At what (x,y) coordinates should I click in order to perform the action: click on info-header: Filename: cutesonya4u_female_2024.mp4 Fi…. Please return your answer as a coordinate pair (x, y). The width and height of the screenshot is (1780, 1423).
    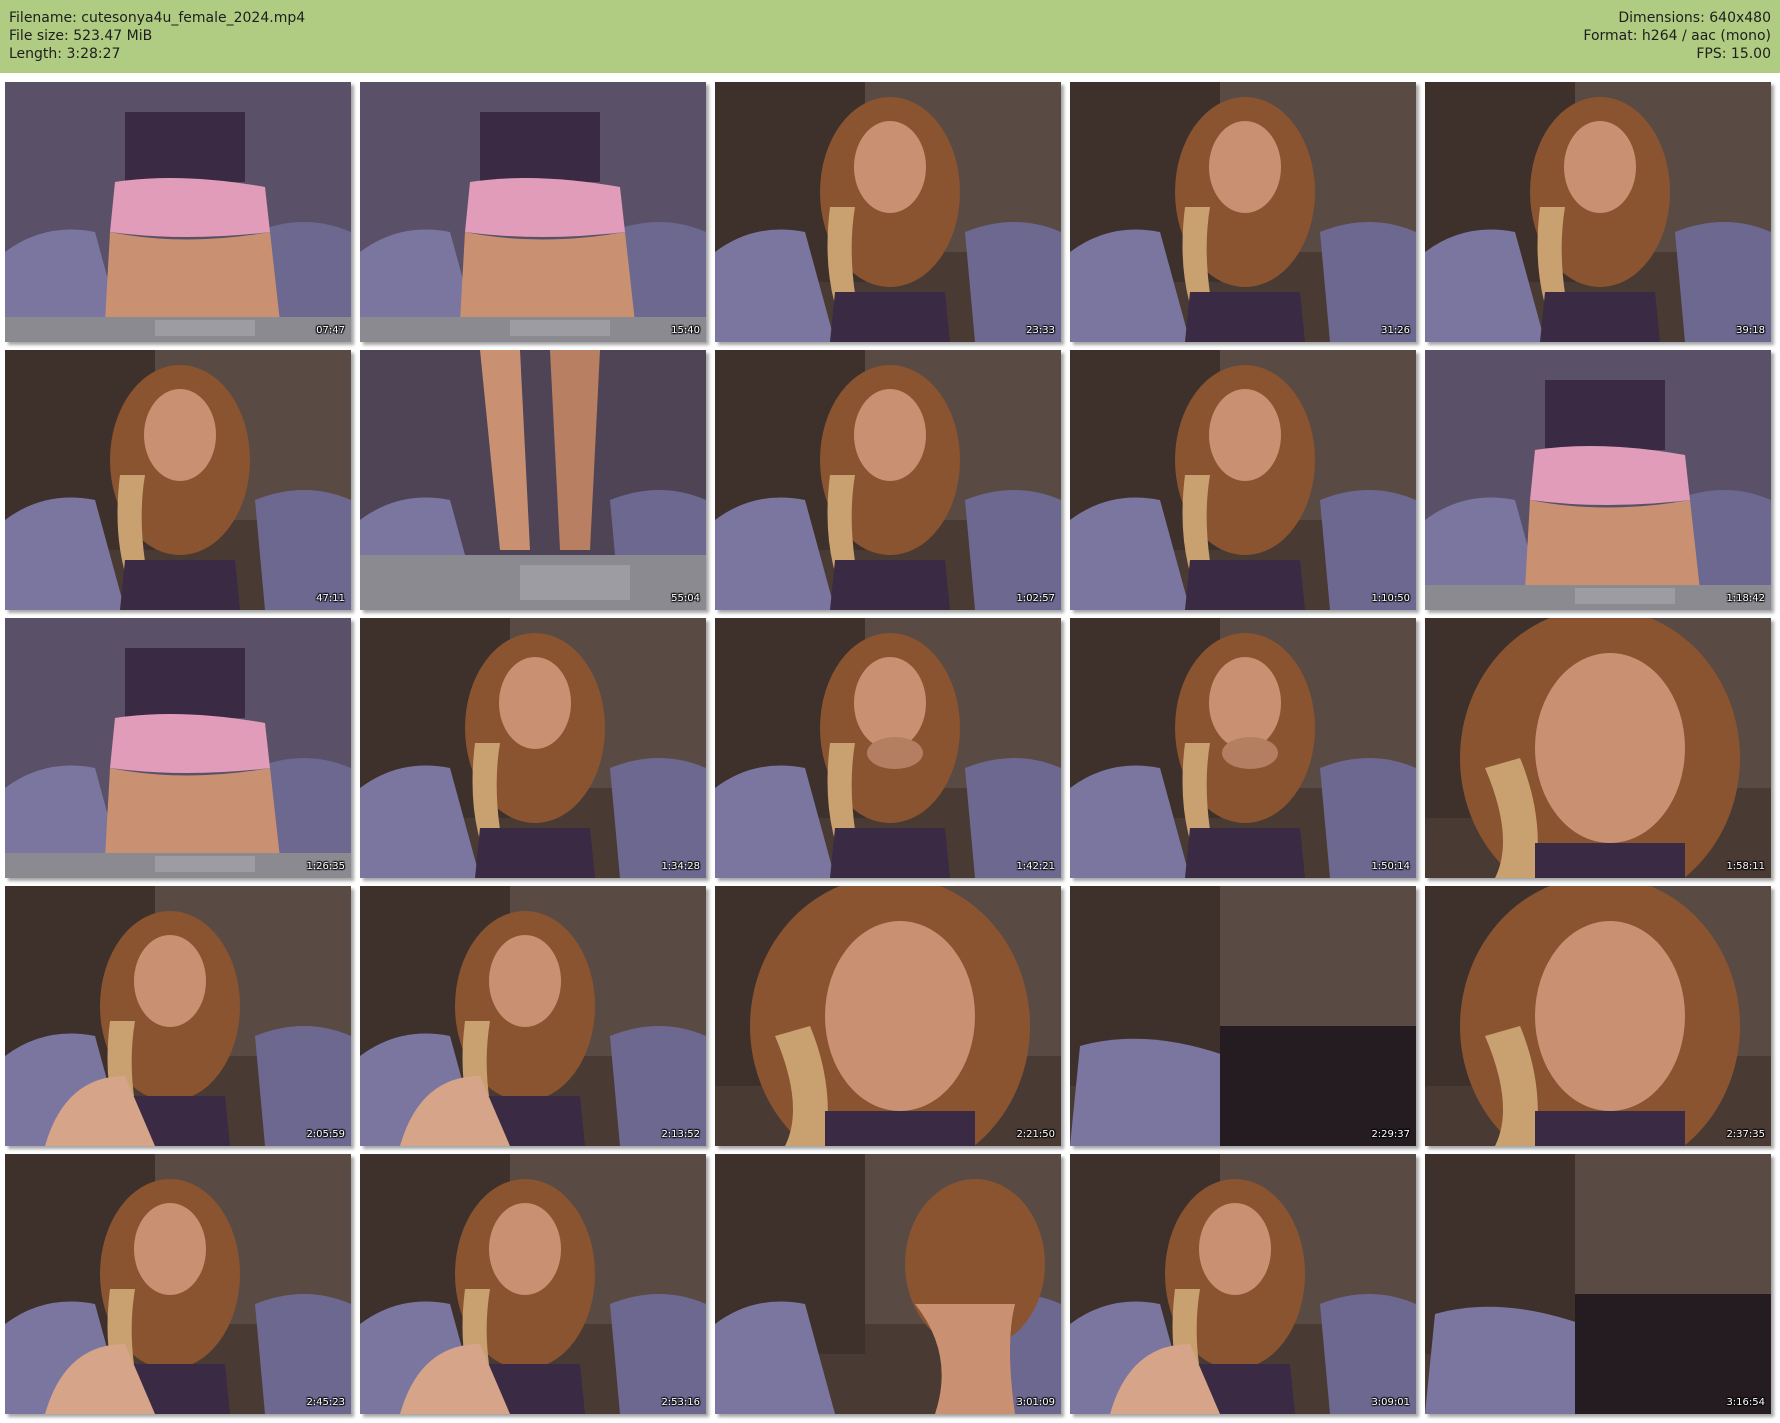
    Looking at the image, I should click on (890, 36).